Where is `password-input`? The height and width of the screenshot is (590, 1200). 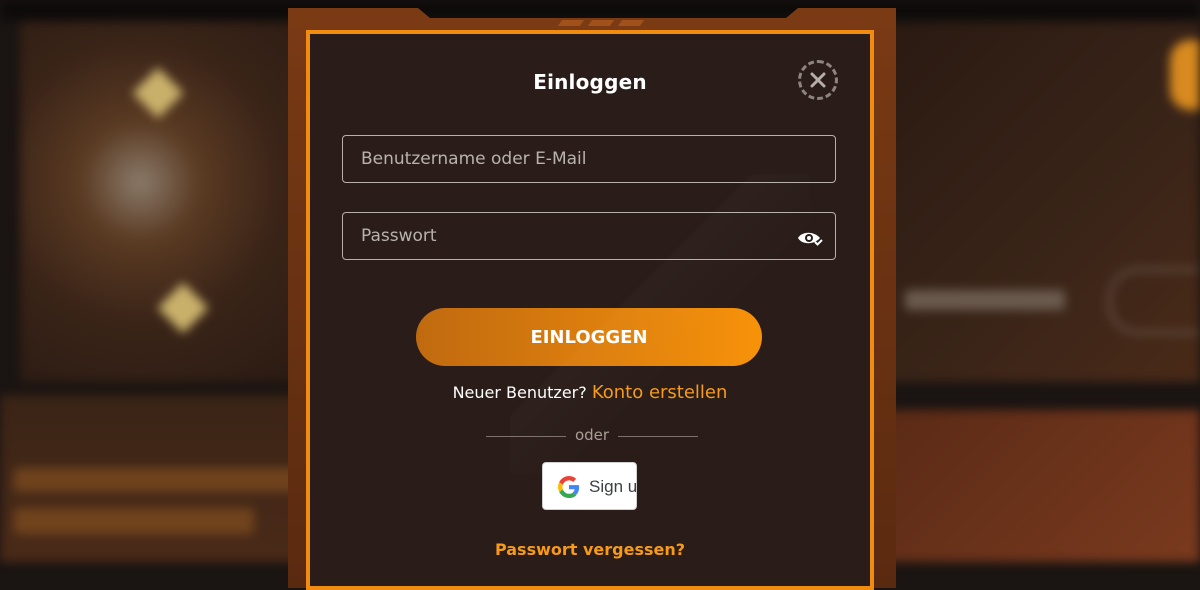
password-input is located at coordinates (589, 236).